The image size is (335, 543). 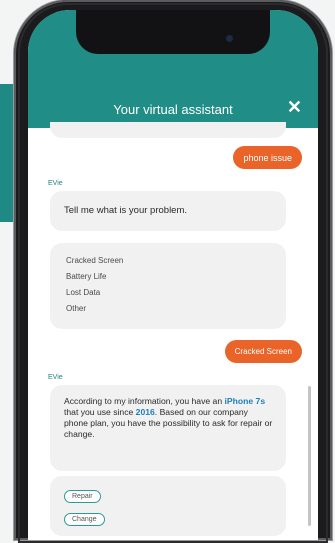 What do you see at coordinates (144, 401) in the screenshot?
I see `info-text-part1: According to my information, you have an` at bounding box center [144, 401].